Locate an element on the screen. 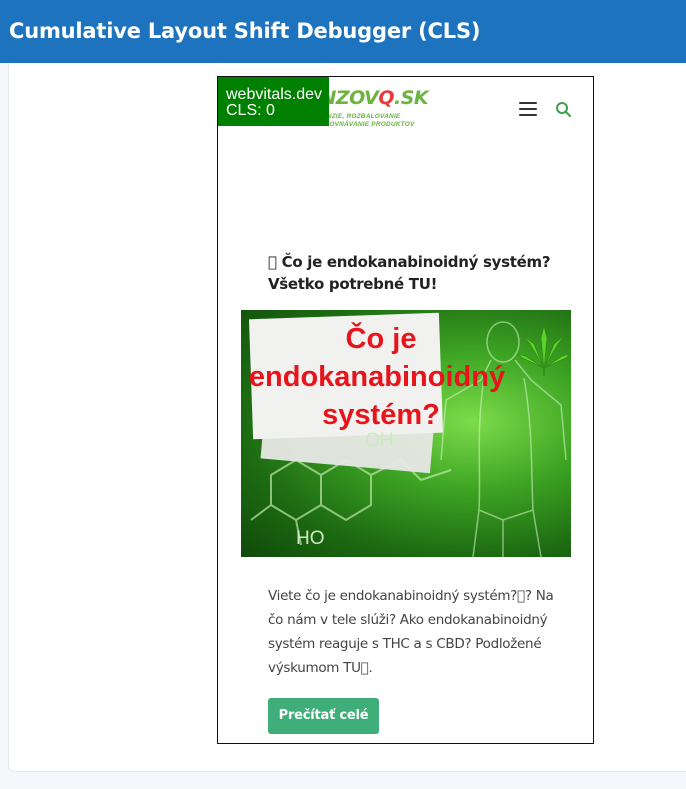  molecule-label-ho: HO is located at coordinates (310, 538).